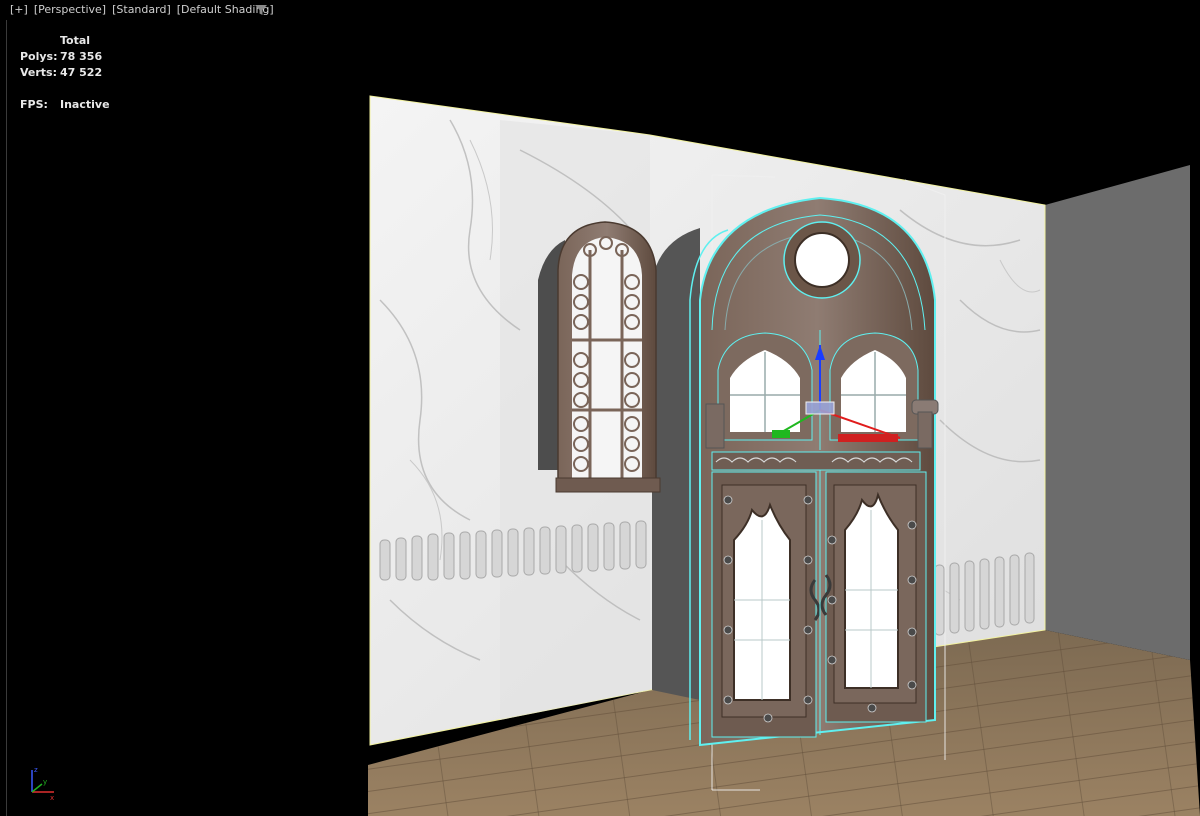  I want to click on viewport-style-menu: [Standard], so click(141, 9).